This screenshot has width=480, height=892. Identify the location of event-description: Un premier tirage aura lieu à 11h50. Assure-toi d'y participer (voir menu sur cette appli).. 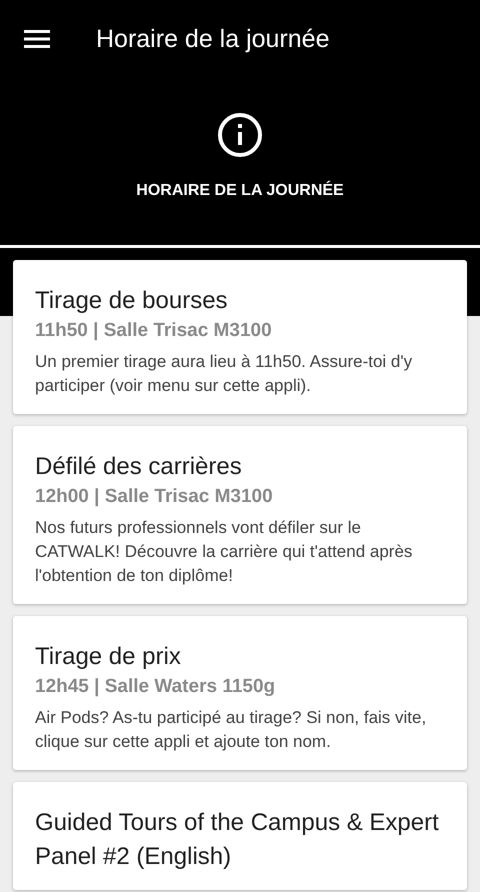
(224, 374).